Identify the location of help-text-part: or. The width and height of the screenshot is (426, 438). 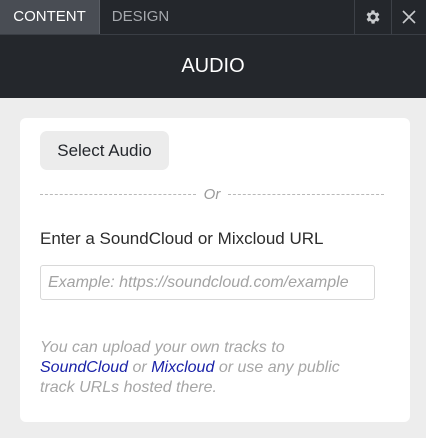
(139, 367).